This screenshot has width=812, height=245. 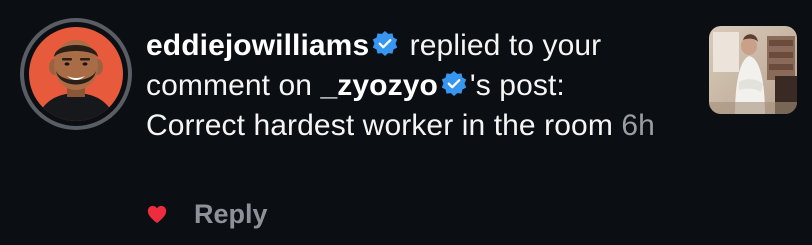 I want to click on reply-text: Correct hardest worker in the room, so click(x=384, y=125).